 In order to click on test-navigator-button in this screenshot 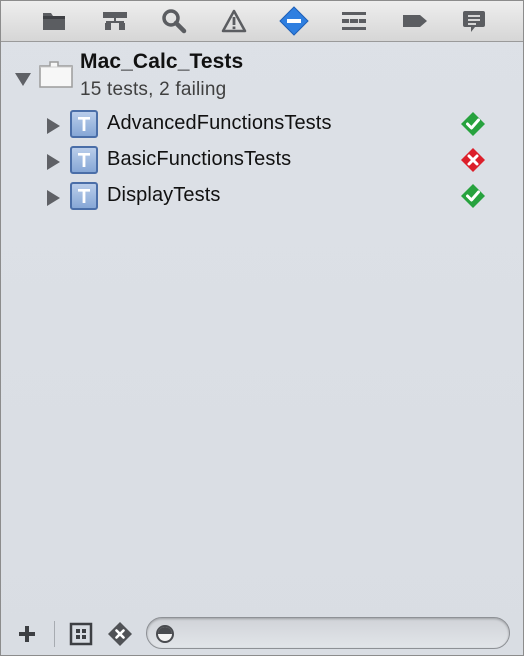, I will do `click(294, 21)`.